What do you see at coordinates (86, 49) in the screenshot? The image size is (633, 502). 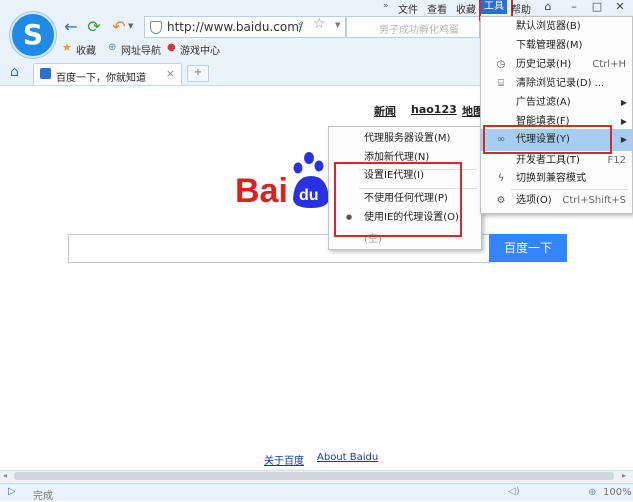 I see `favorites-item-collect: 收藏` at bounding box center [86, 49].